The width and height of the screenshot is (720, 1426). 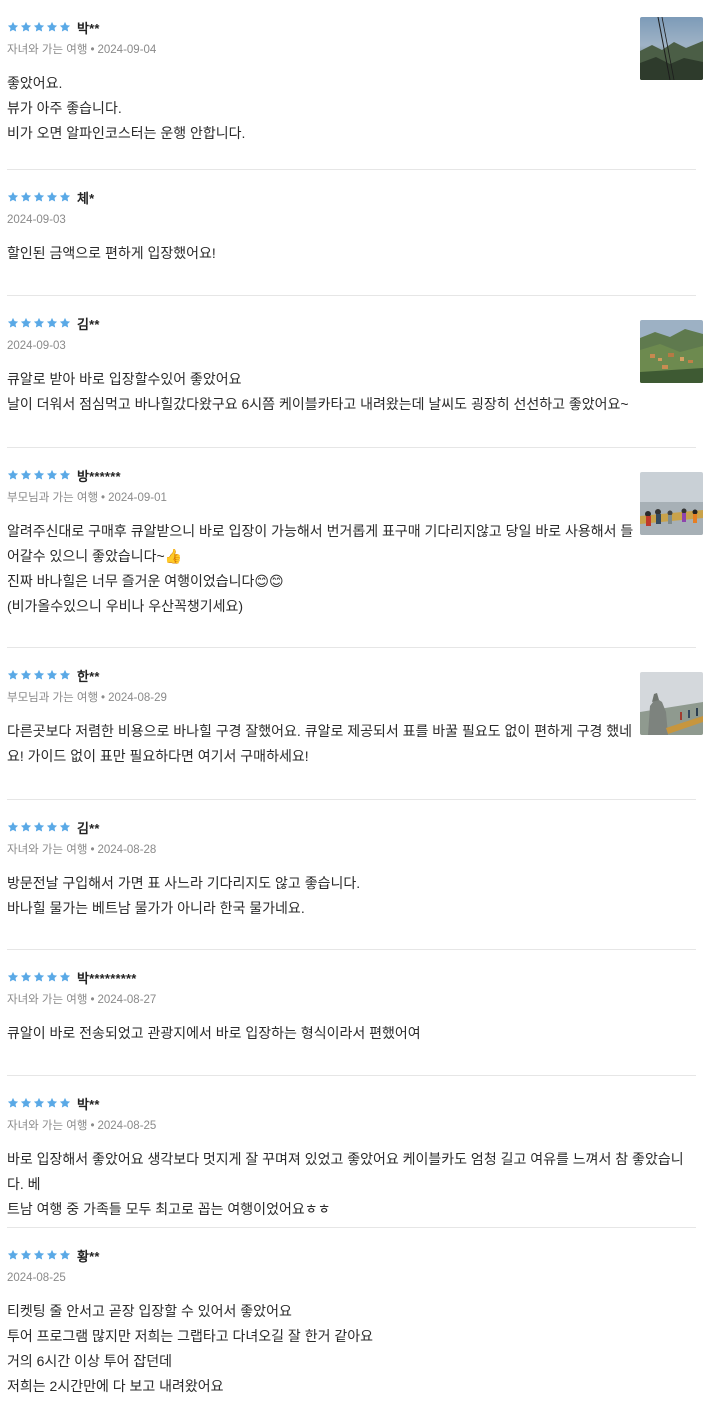 What do you see at coordinates (351, 108) in the screenshot?
I see `review-text: 좋았어요. 뷰가 아주 좋습니다. 비가 오면 알파인코스터는 운행 안합니다.` at bounding box center [351, 108].